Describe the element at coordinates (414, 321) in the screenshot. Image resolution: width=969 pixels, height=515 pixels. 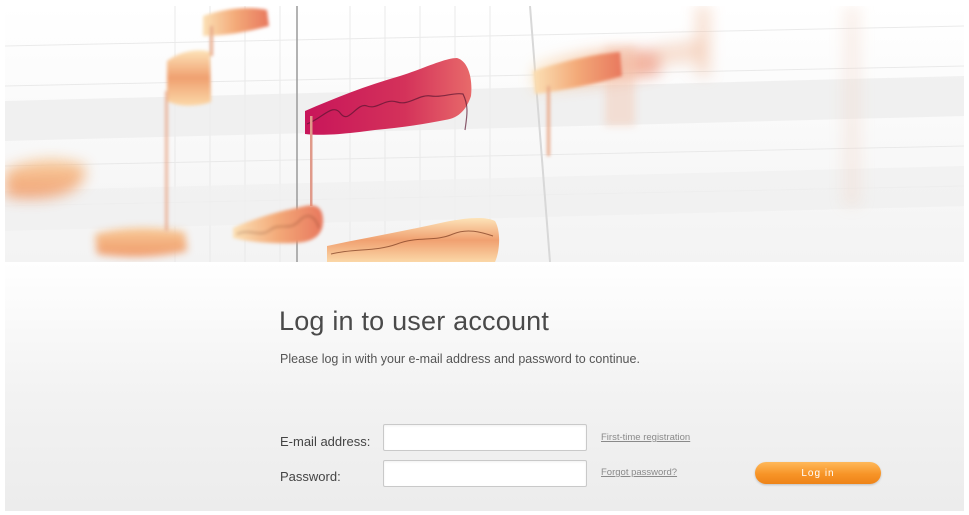
I see `page-title: Log in to user account` at that location.